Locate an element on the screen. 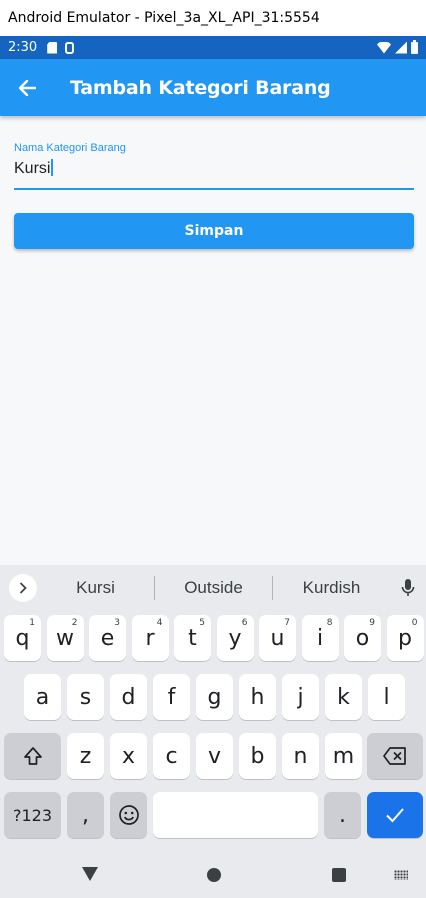 The image size is (426, 898). navigation-bar is located at coordinates (213, 874).